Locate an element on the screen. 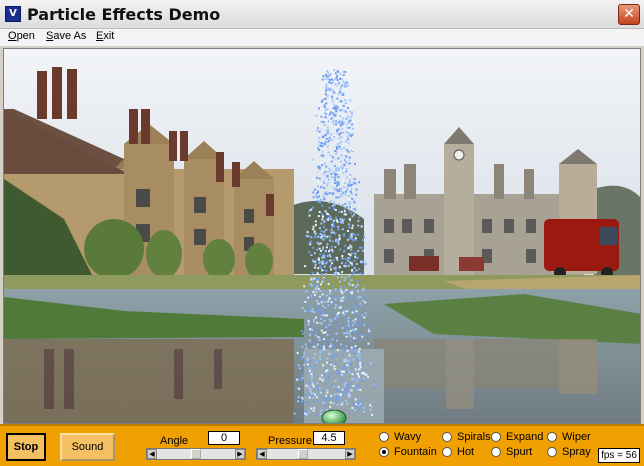 This screenshot has height=466, width=644. menu-open: Open is located at coordinates (21, 36).